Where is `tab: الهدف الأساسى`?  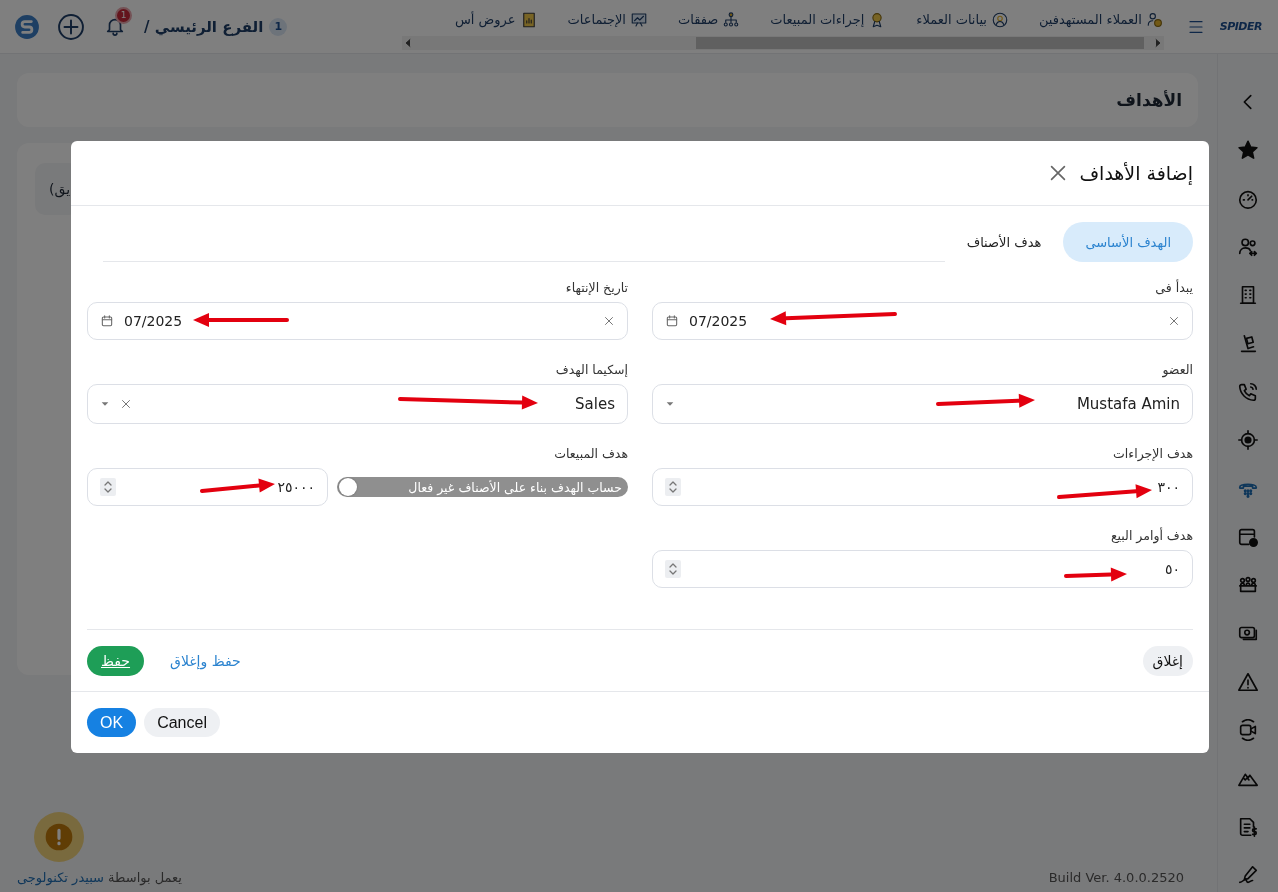 tab: الهدف الأساسى is located at coordinates (1128, 242).